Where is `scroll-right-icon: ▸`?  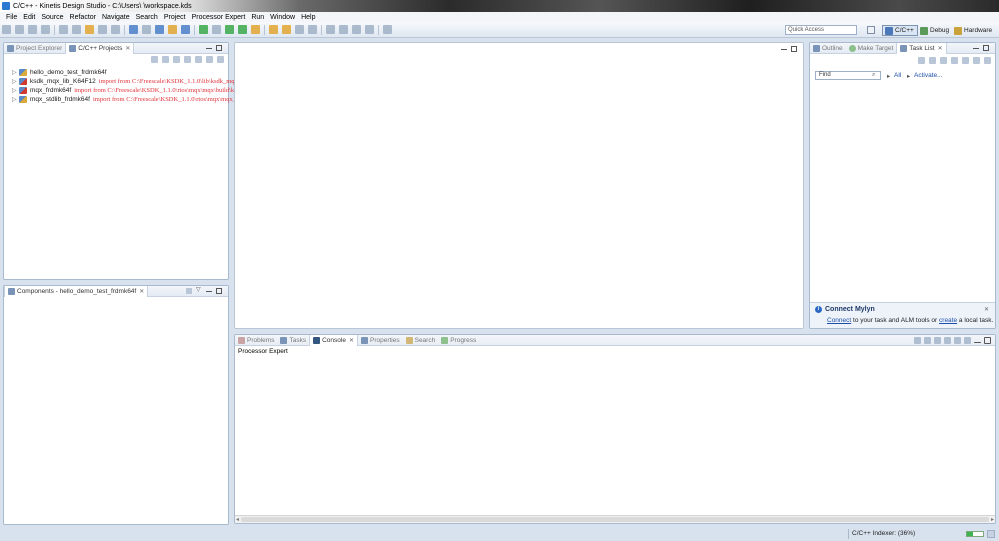
scroll-right-icon: ▸ is located at coordinates (992, 519).